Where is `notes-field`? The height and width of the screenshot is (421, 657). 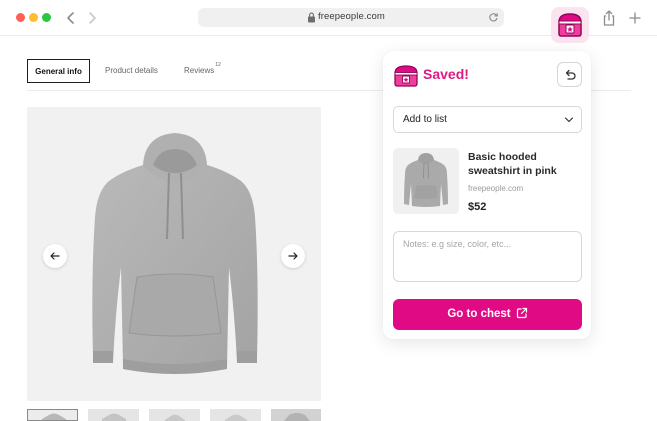
notes-field is located at coordinates (487, 256).